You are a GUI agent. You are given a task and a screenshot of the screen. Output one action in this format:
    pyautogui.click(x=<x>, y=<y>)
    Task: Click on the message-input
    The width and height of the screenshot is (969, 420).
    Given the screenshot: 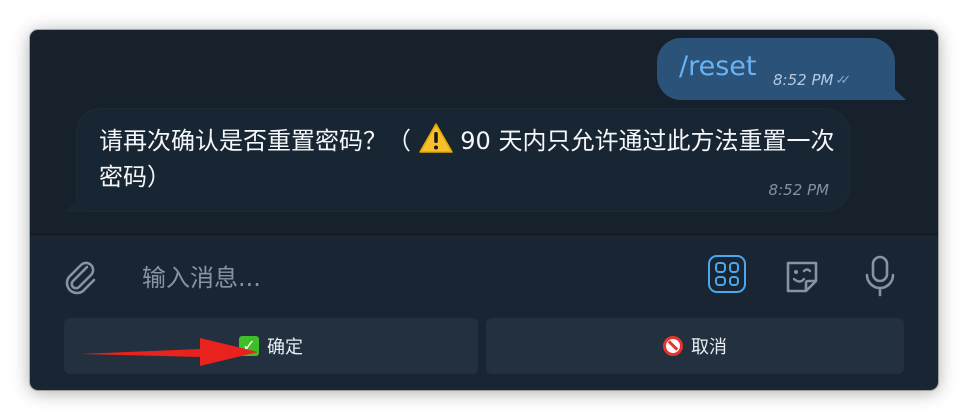 What is the action you would take?
    pyautogui.click(x=422, y=278)
    